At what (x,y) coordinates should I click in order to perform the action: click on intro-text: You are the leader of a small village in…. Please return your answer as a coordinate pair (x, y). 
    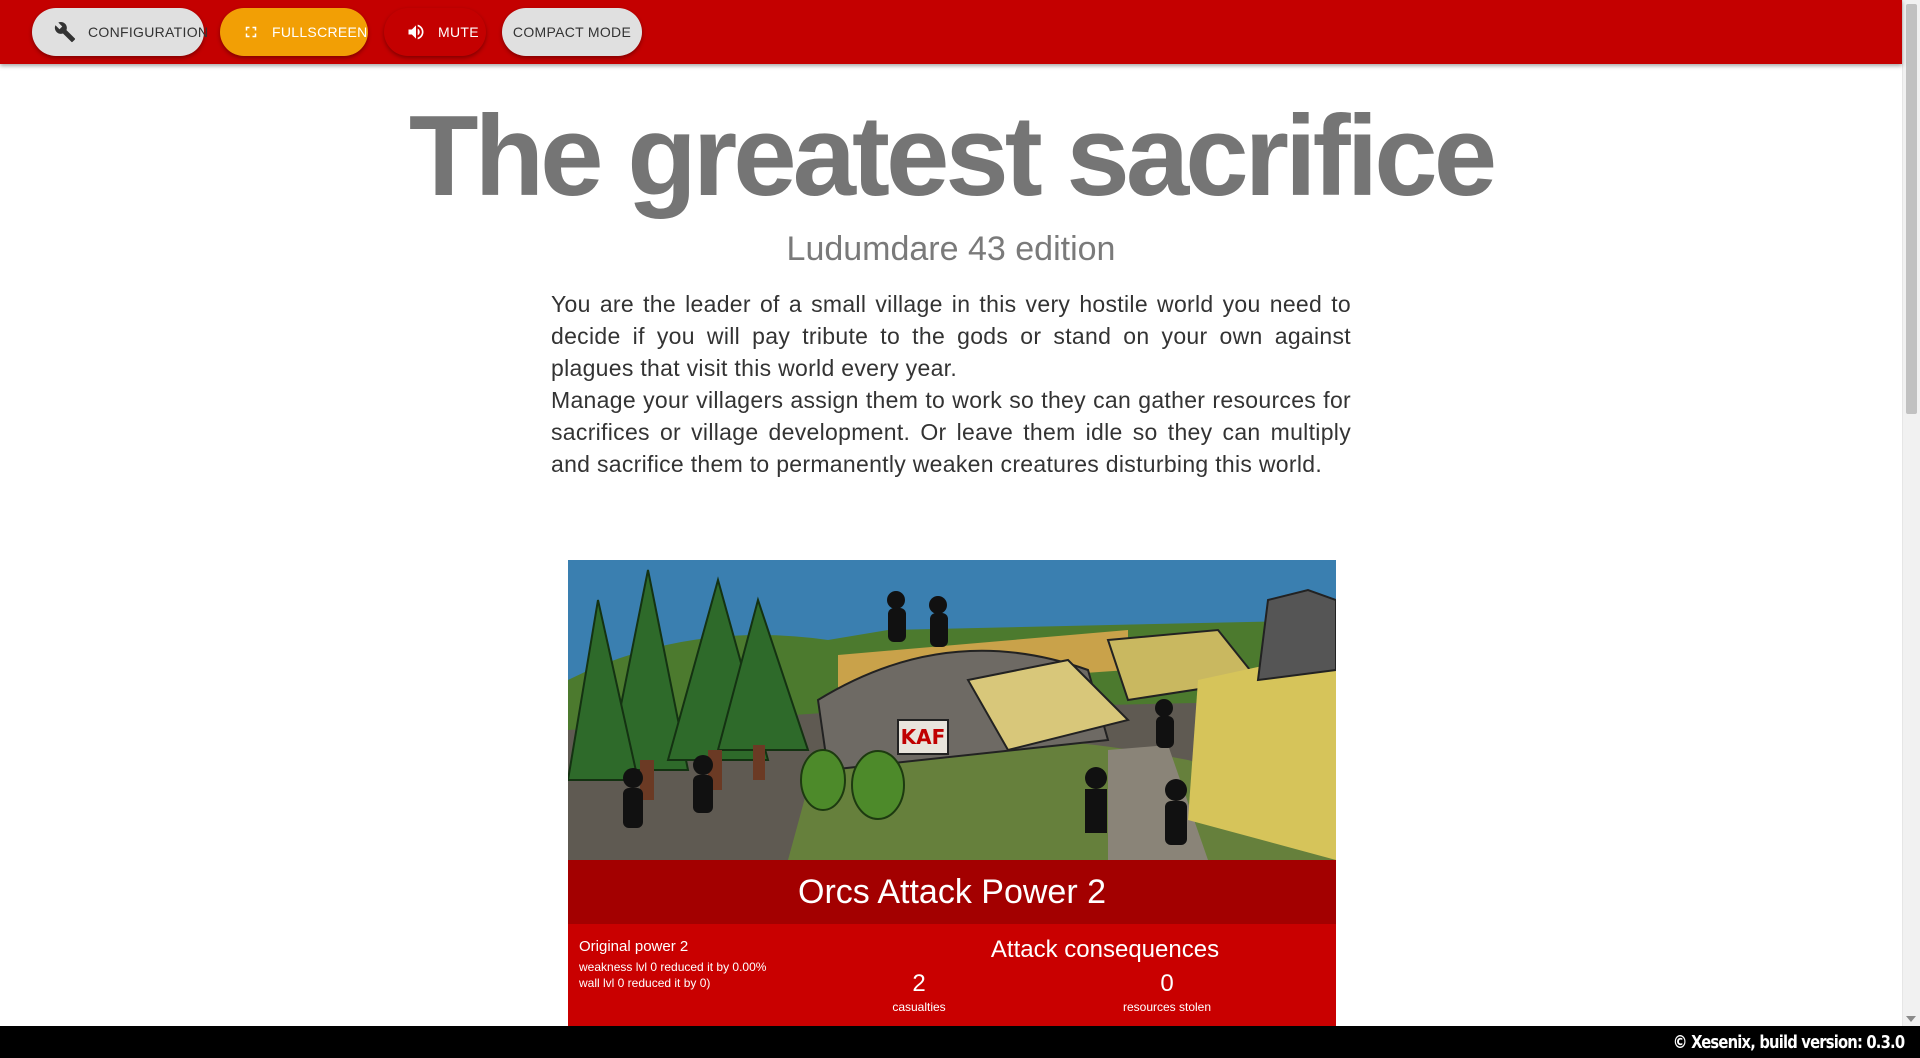
    Looking at the image, I should click on (951, 384).